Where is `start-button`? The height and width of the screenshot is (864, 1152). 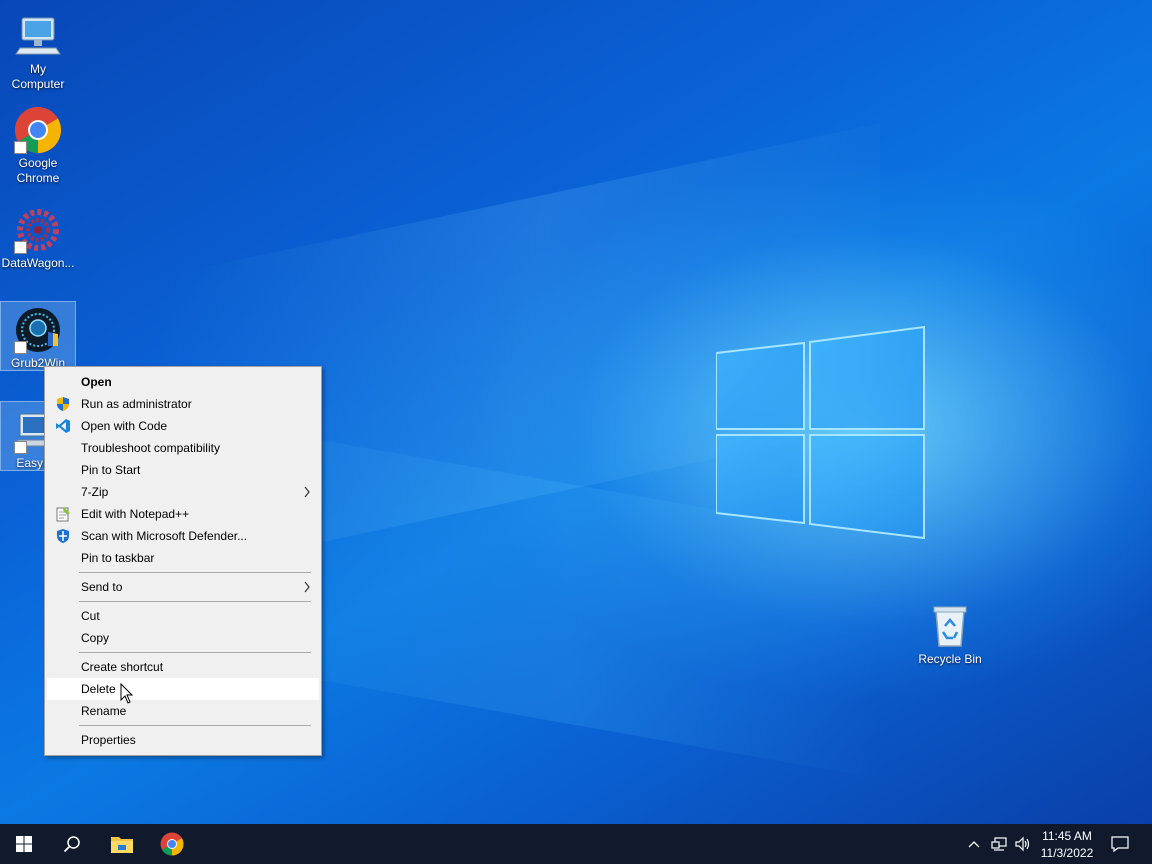
start-button is located at coordinates (24, 844).